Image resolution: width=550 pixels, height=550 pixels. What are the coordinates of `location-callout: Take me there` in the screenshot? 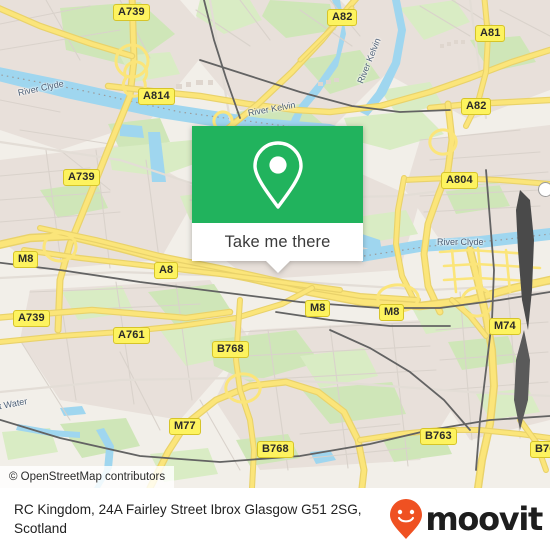 It's located at (277, 199).